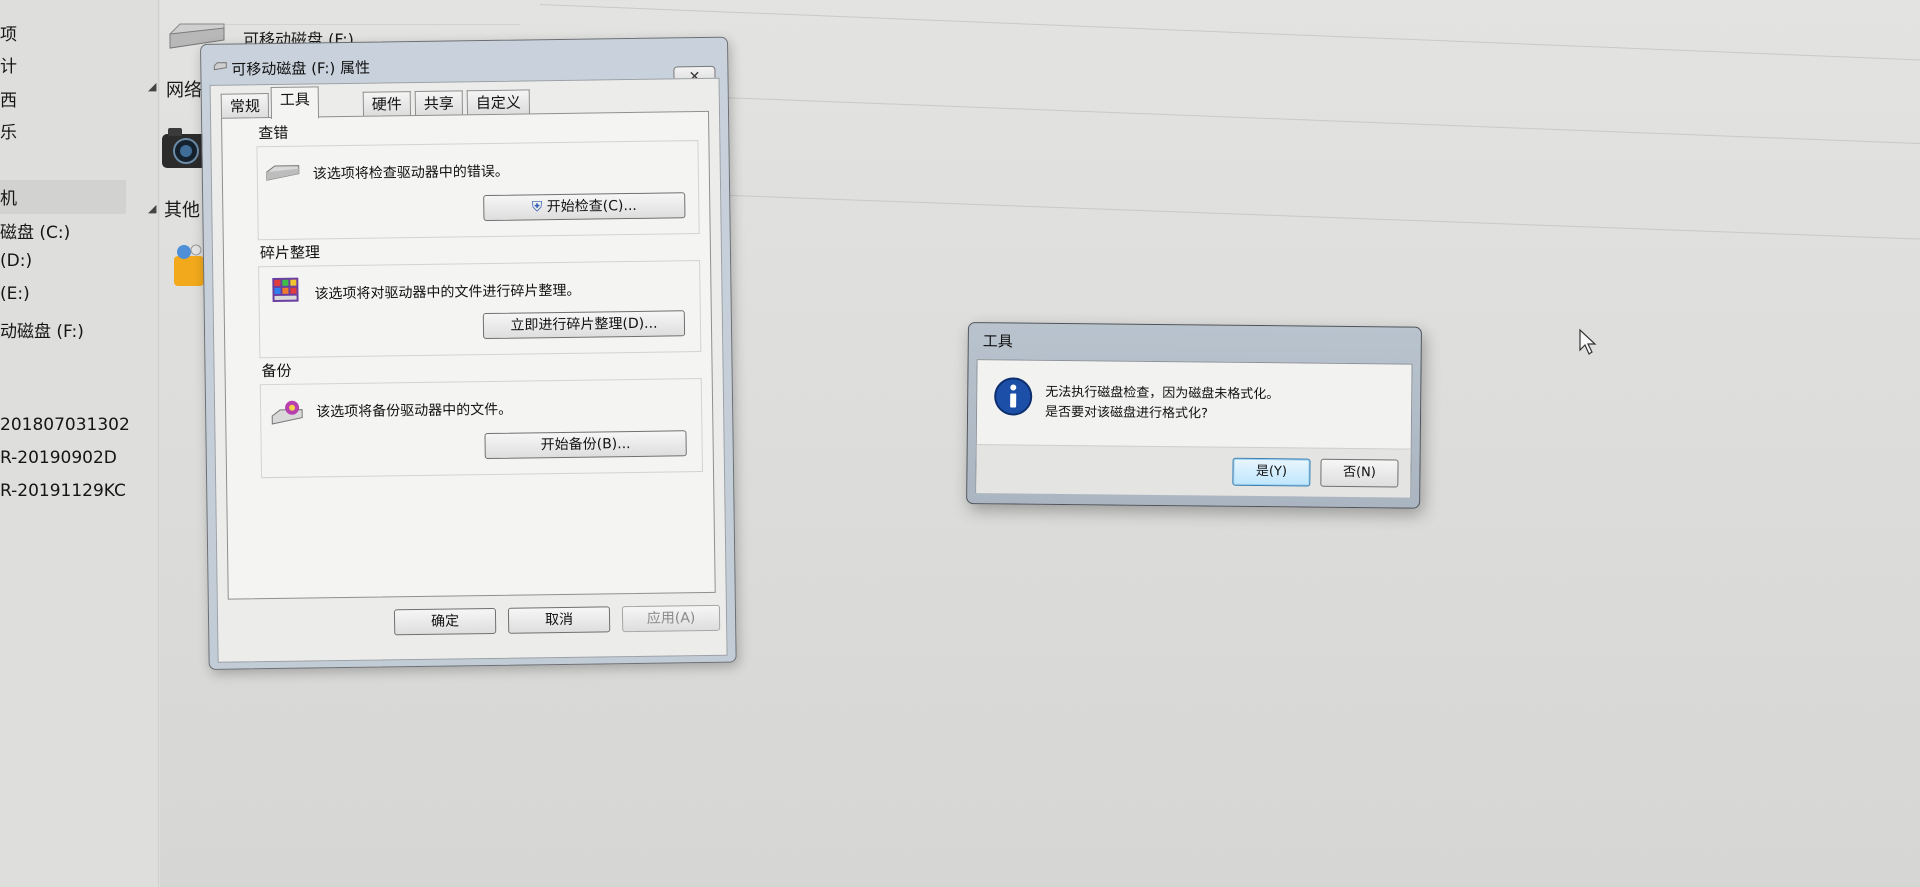  Describe the element at coordinates (283, 173) in the screenshot. I see `drive-check-icon` at that location.